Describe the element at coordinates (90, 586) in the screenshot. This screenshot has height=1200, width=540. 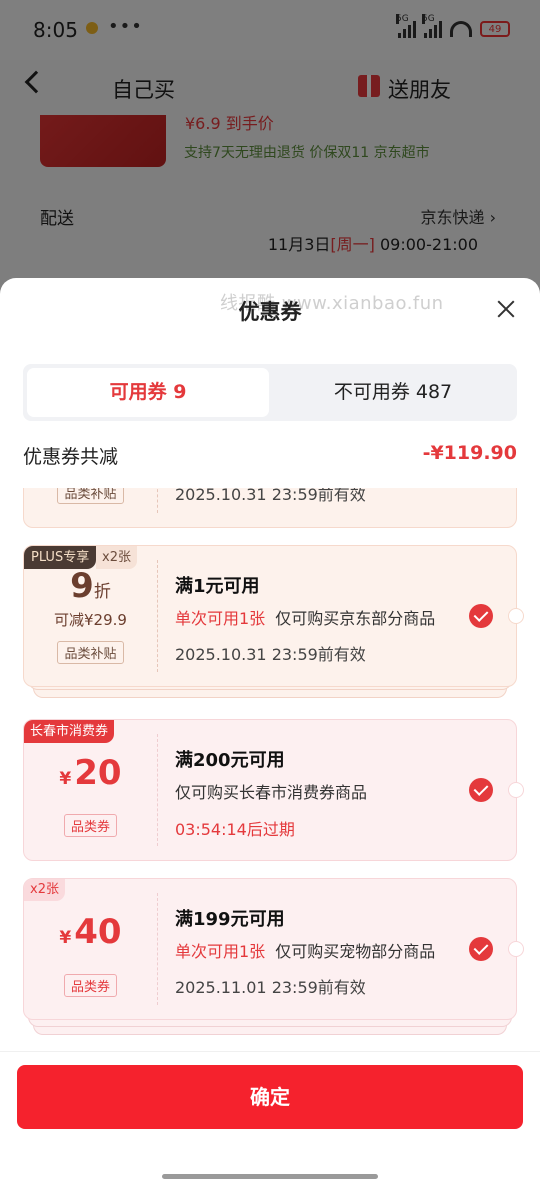
I see `coupon-amount: 9折` at that location.